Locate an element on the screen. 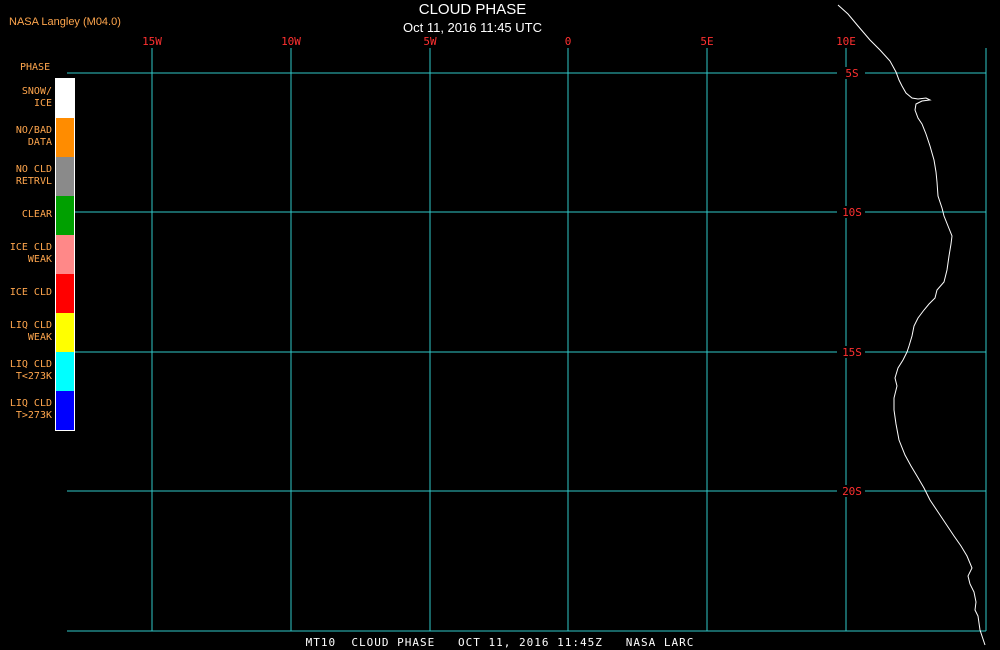 The width and height of the screenshot is (1000, 650). longitude-label: 5W is located at coordinates (430, 41).